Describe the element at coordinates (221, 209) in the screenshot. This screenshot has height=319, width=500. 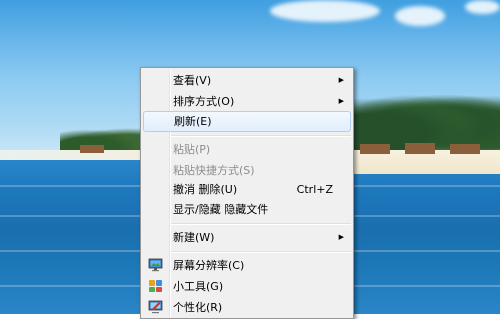
I see `menu-item-label: 显示/隐藏 隐藏文件` at that location.